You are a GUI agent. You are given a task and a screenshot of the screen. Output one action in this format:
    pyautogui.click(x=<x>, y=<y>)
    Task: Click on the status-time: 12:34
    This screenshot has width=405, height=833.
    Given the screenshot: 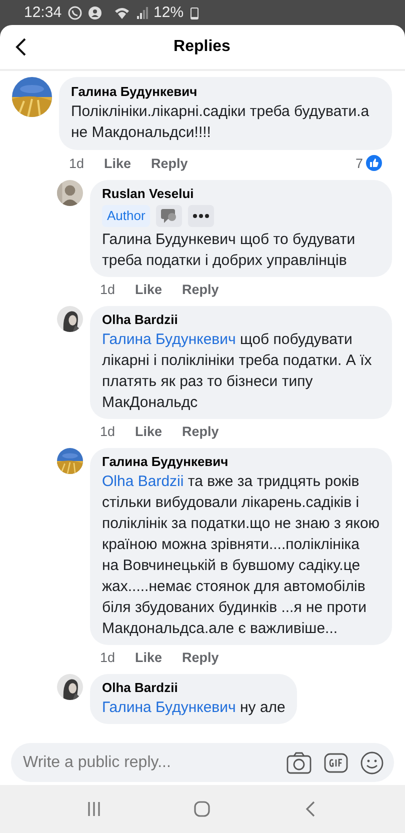 What is the action you would take?
    pyautogui.click(x=43, y=12)
    